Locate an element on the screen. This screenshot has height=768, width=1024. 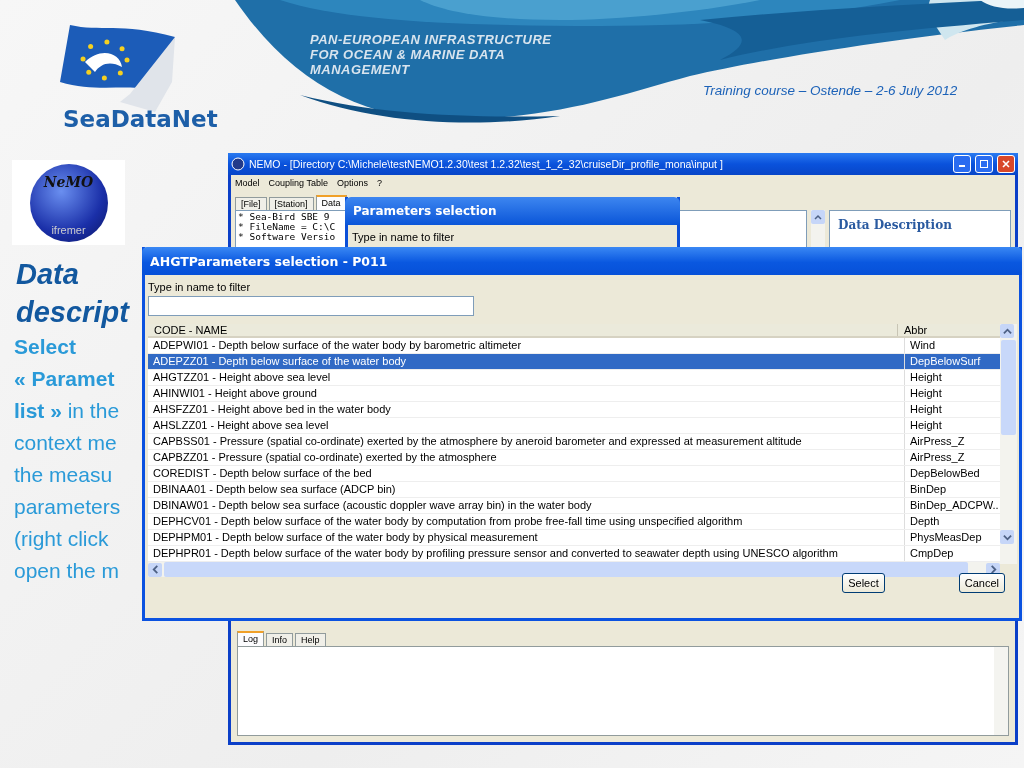
column-header: CODE - NAME is located at coordinates (522, 330).